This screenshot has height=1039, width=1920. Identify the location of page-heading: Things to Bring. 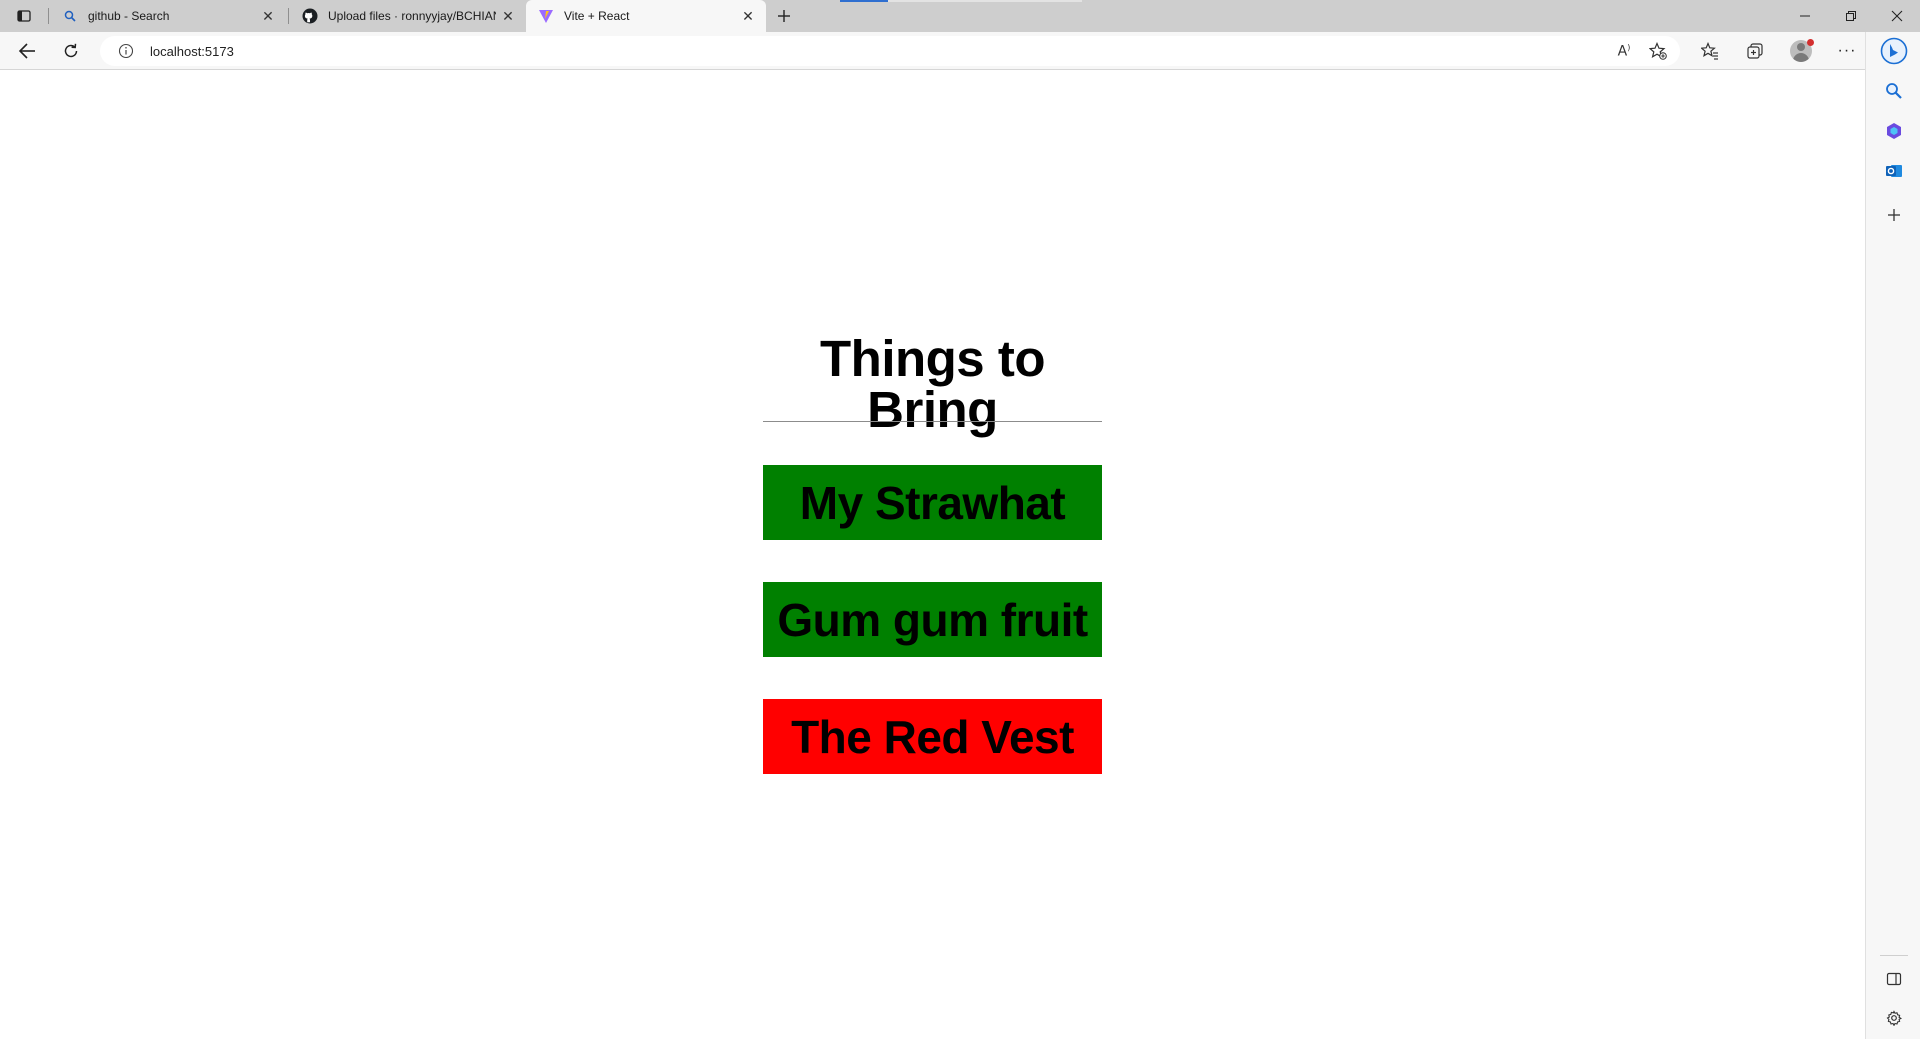
(932, 384).